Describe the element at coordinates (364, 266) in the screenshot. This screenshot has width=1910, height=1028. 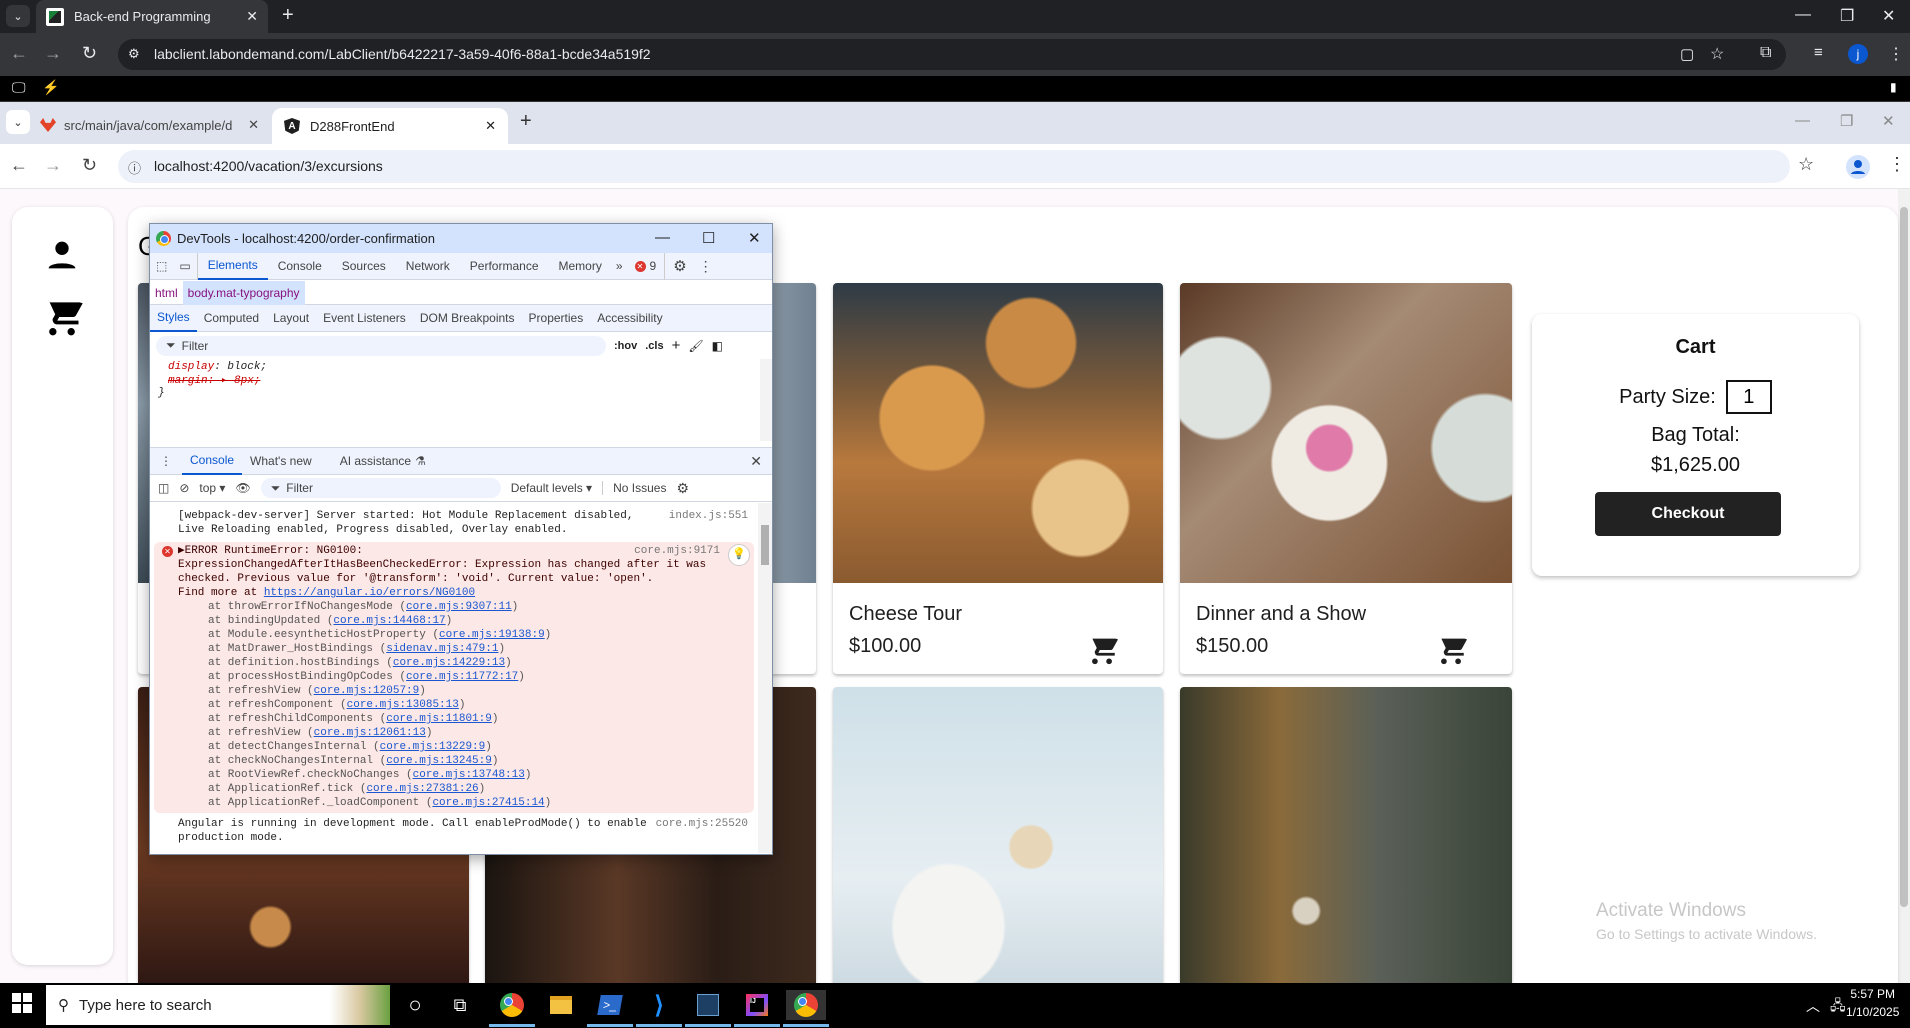
I see `tab-sources: Sources` at that location.